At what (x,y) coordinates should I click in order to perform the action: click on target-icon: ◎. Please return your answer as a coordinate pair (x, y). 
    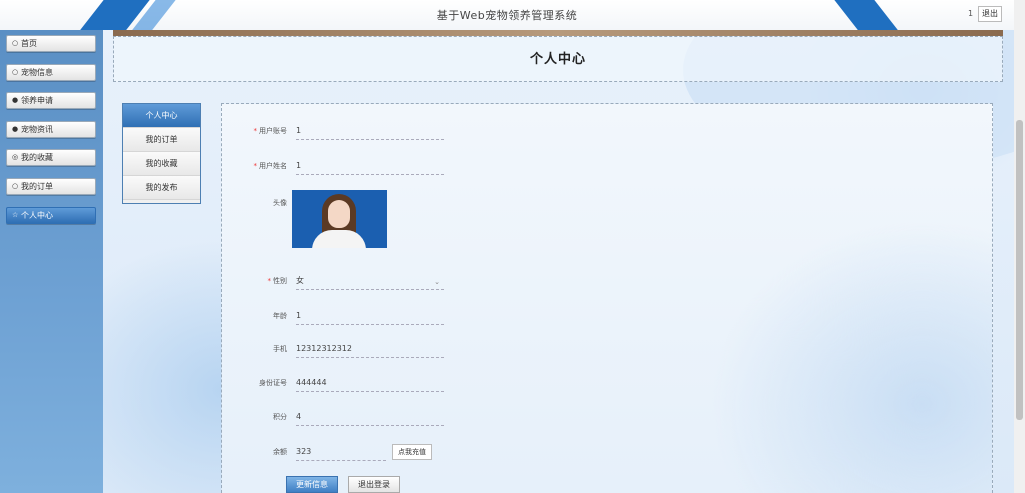
    Looking at the image, I should click on (15, 157).